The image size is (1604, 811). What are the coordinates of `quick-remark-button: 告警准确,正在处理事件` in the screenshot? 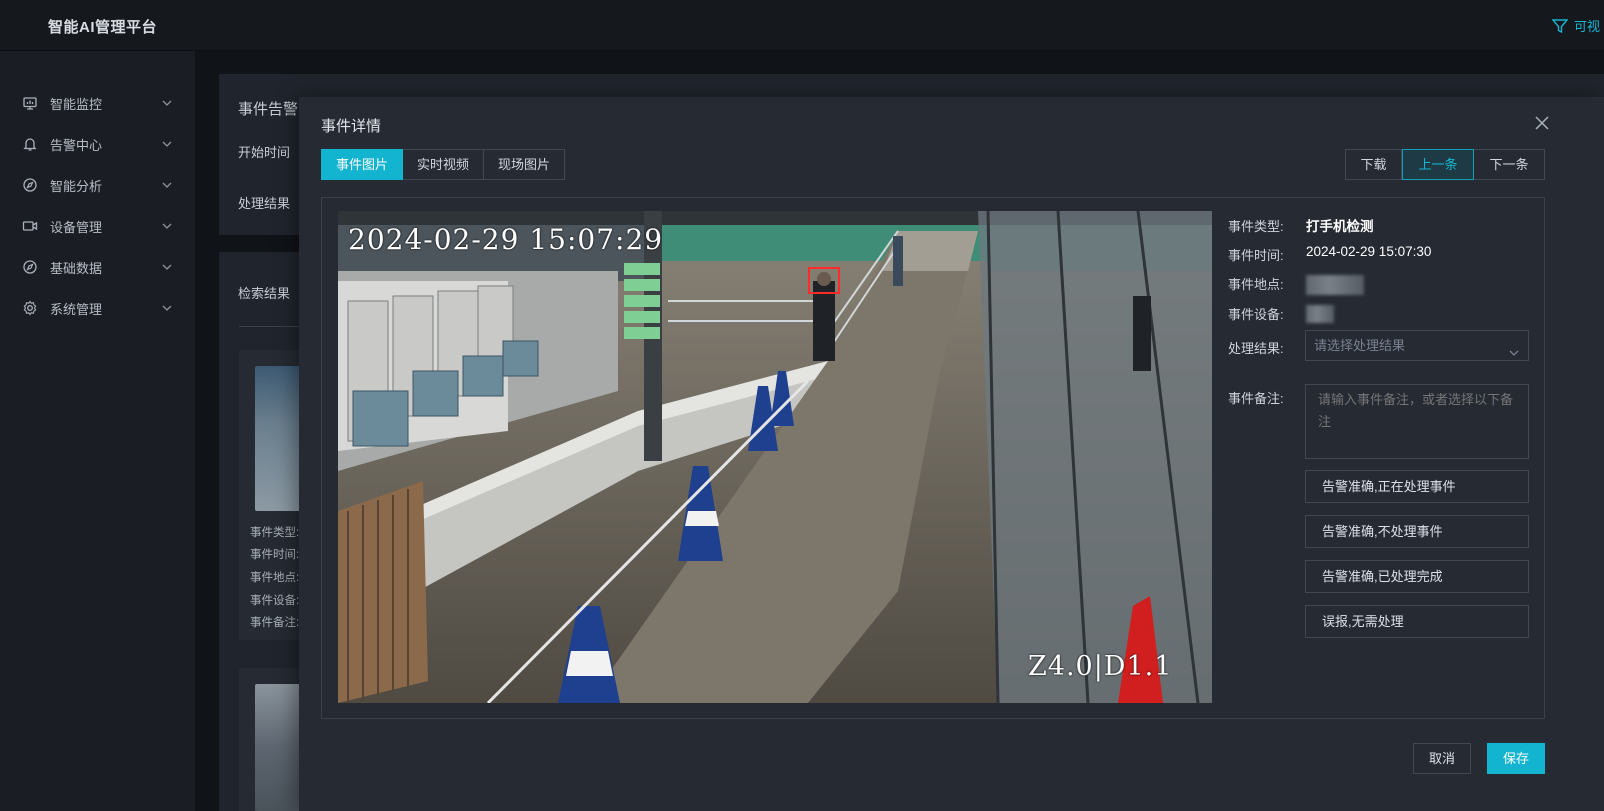 It's located at (1417, 486).